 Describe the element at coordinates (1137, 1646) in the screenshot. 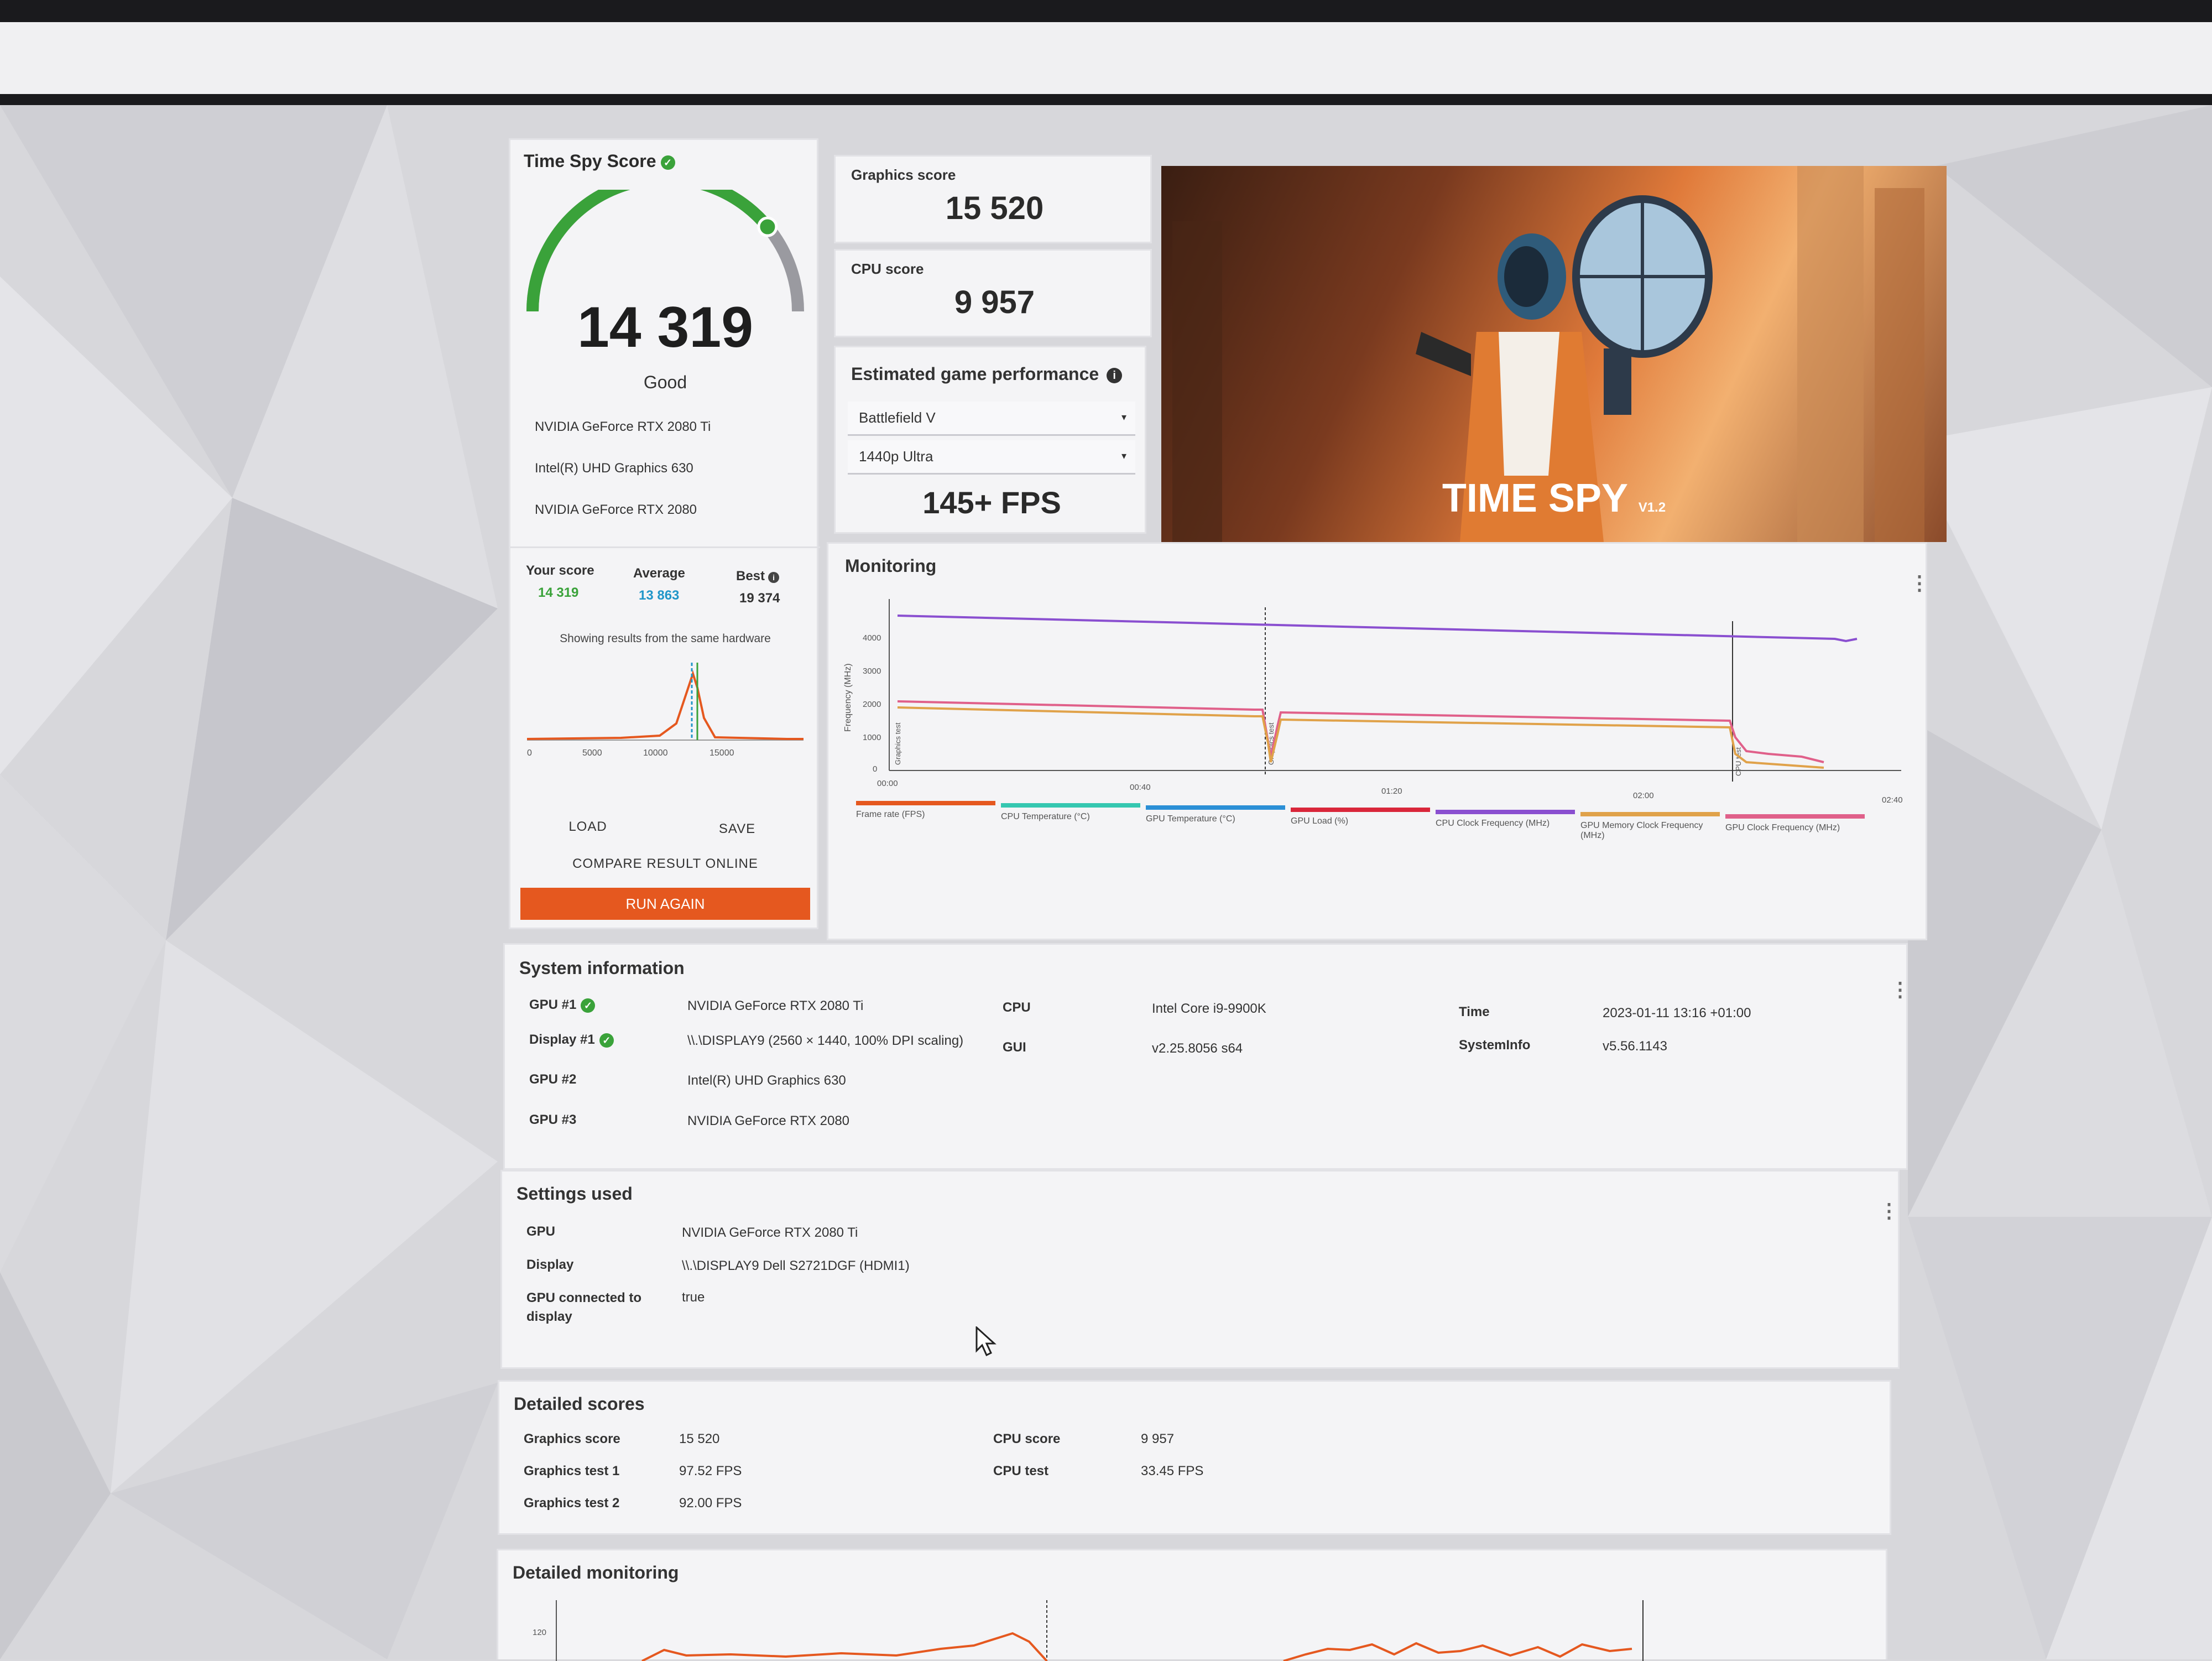

I see `frame-rate-line` at that location.